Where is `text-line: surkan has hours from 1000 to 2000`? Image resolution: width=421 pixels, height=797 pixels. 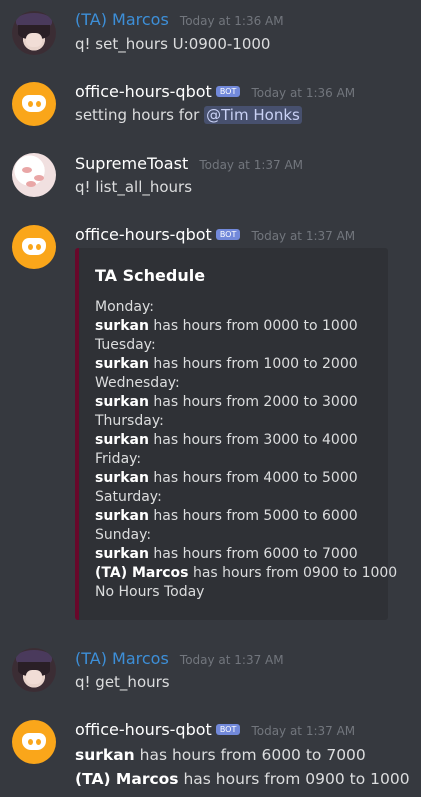 text-line: surkan has hours from 1000 to 2000 is located at coordinates (246, 364).